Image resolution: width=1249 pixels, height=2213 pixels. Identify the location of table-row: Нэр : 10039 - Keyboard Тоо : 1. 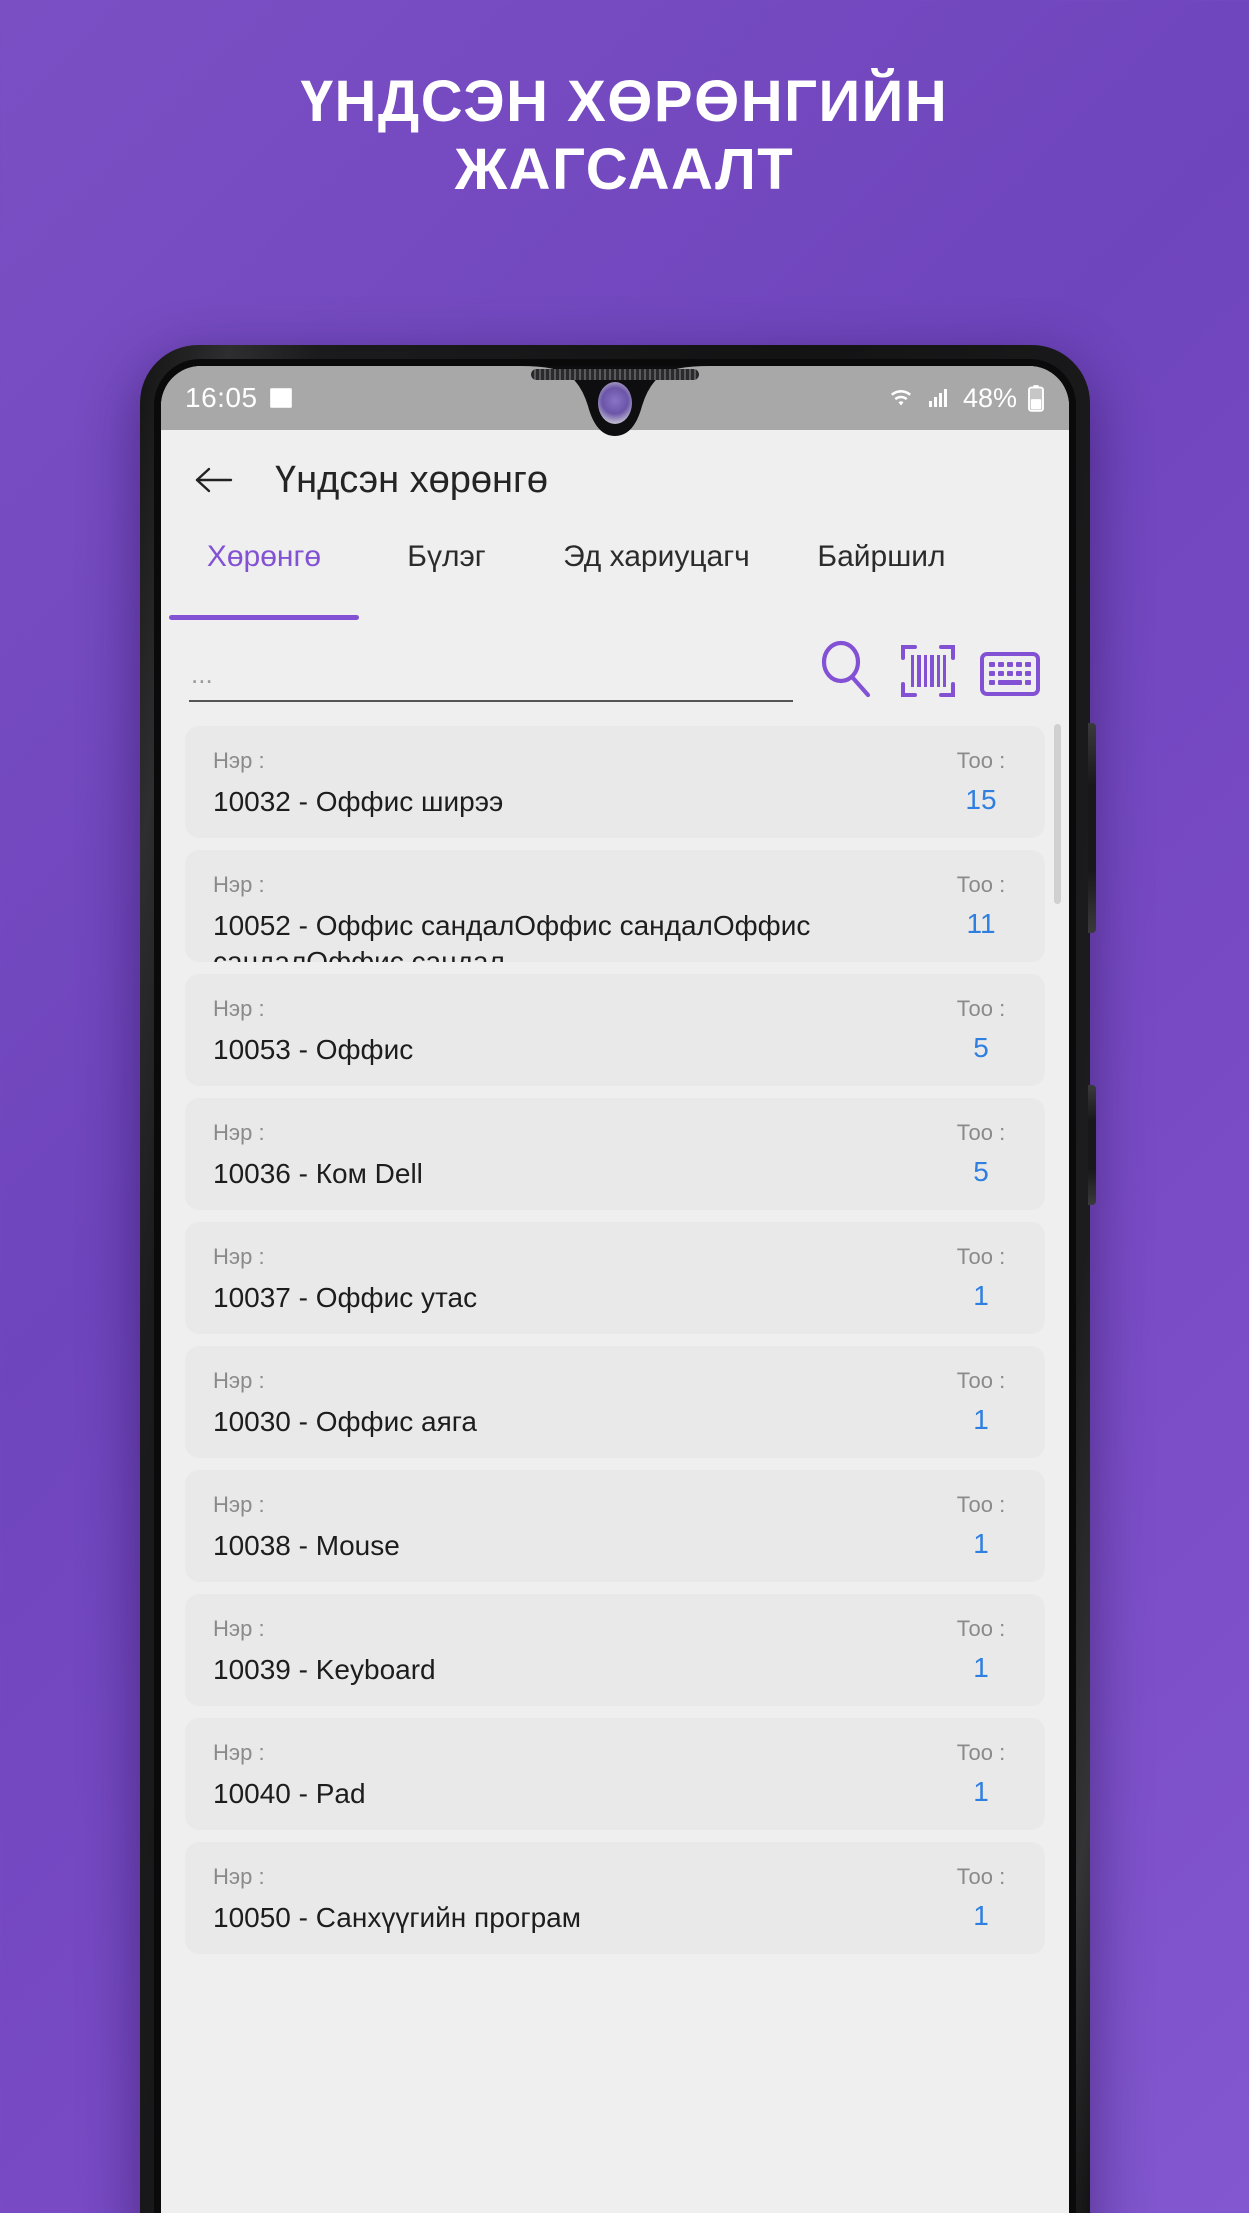
(615, 1650).